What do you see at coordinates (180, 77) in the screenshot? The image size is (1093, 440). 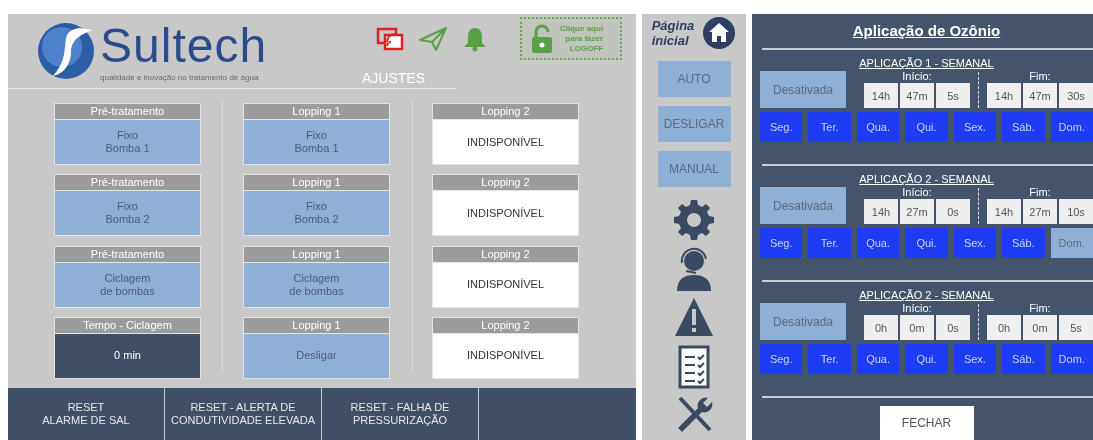 I see `tagline: qualidade e inovação no tratamento de água` at bounding box center [180, 77].